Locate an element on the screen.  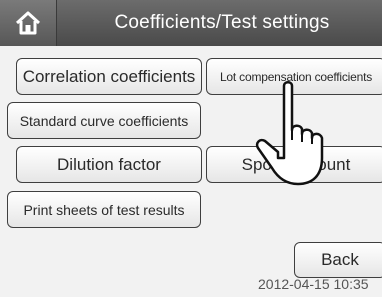
pointing-hand-icon is located at coordinates (289, 133).